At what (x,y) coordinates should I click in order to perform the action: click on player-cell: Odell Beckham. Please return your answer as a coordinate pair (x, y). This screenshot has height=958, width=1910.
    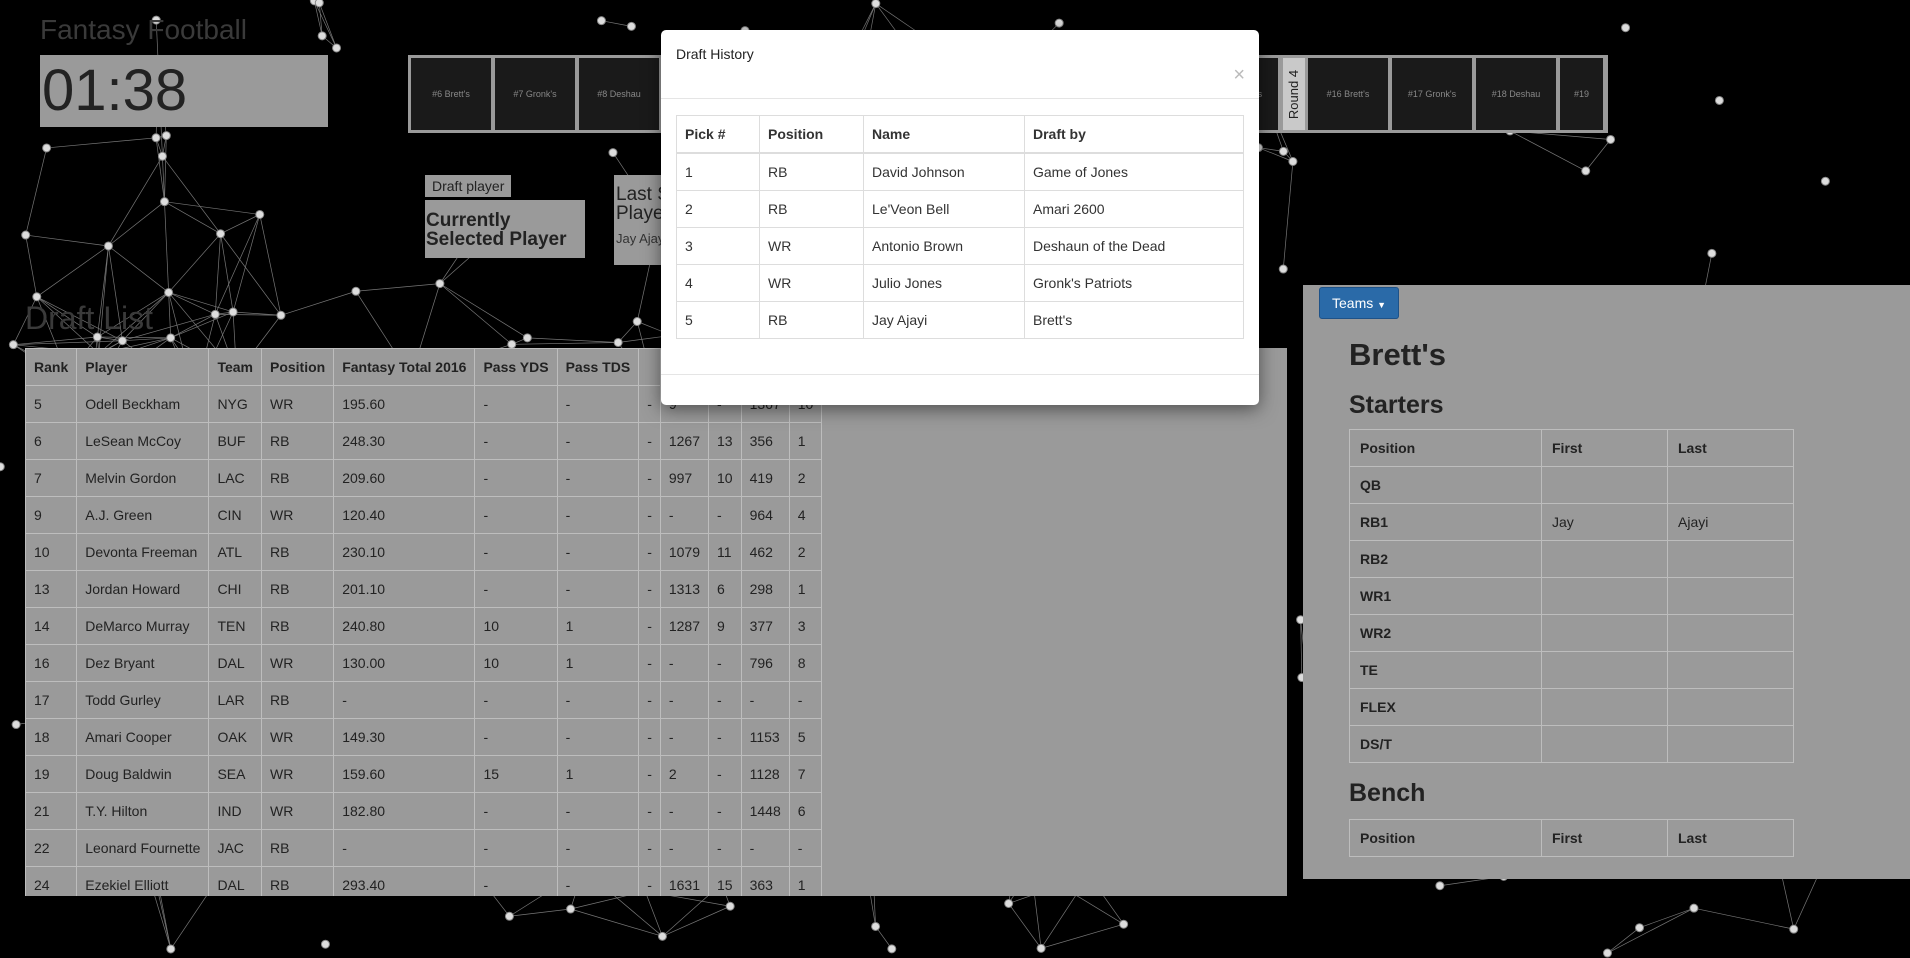
    Looking at the image, I should click on (143, 404).